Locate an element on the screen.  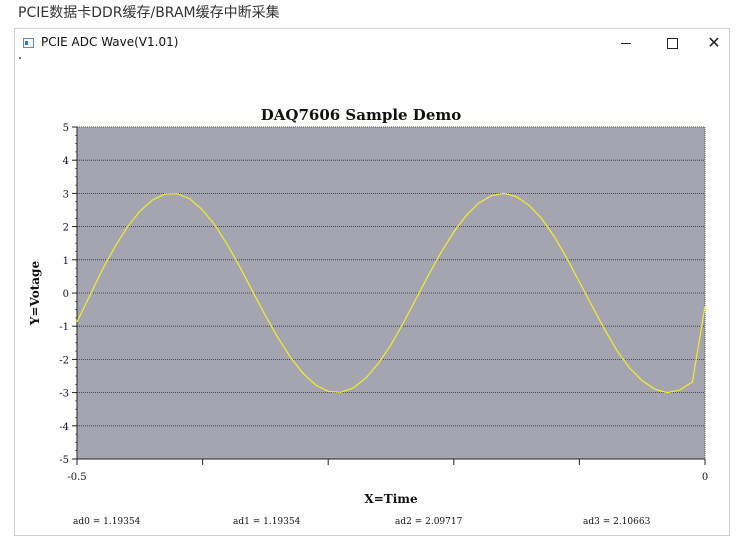
window-title: PCIE ADC Wave(V1.01) is located at coordinates (110, 42).